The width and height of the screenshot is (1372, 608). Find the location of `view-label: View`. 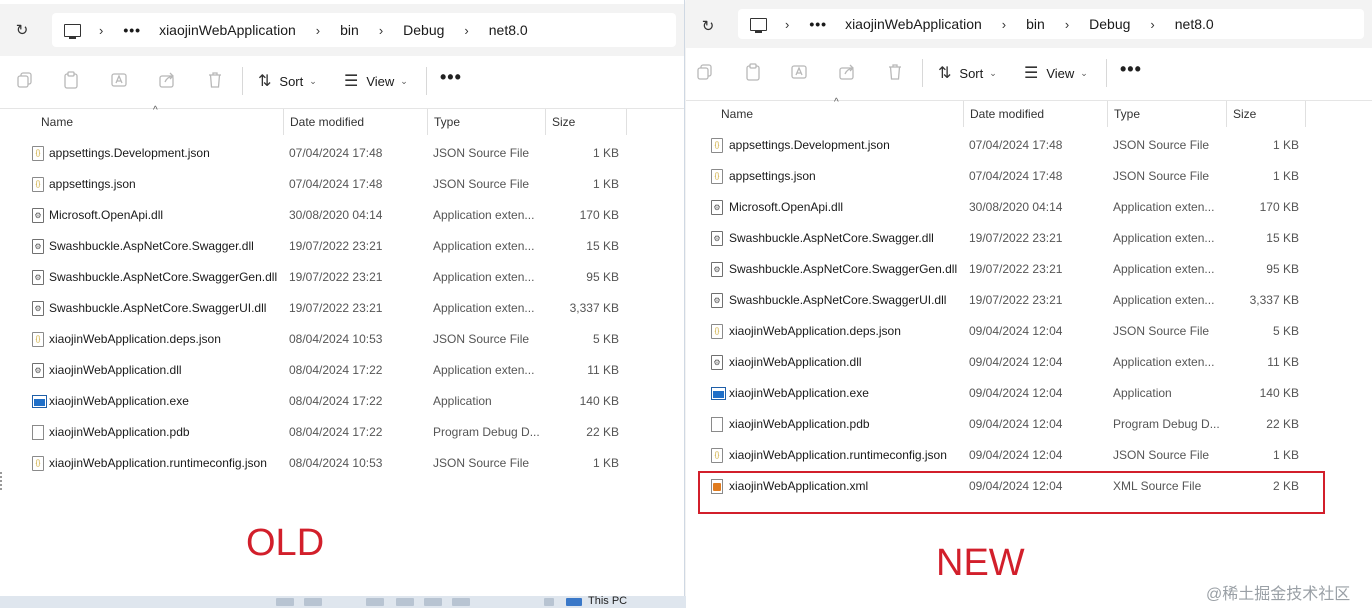

view-label: View is located at coordinates (1060, 73).